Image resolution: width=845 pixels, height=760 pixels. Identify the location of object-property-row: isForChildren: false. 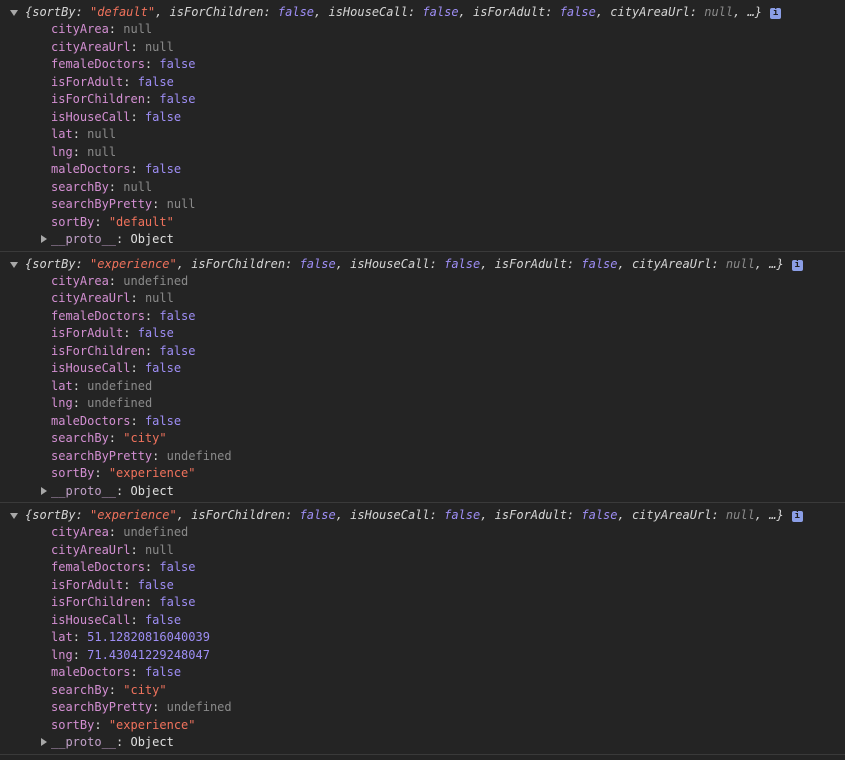
(422, 352).